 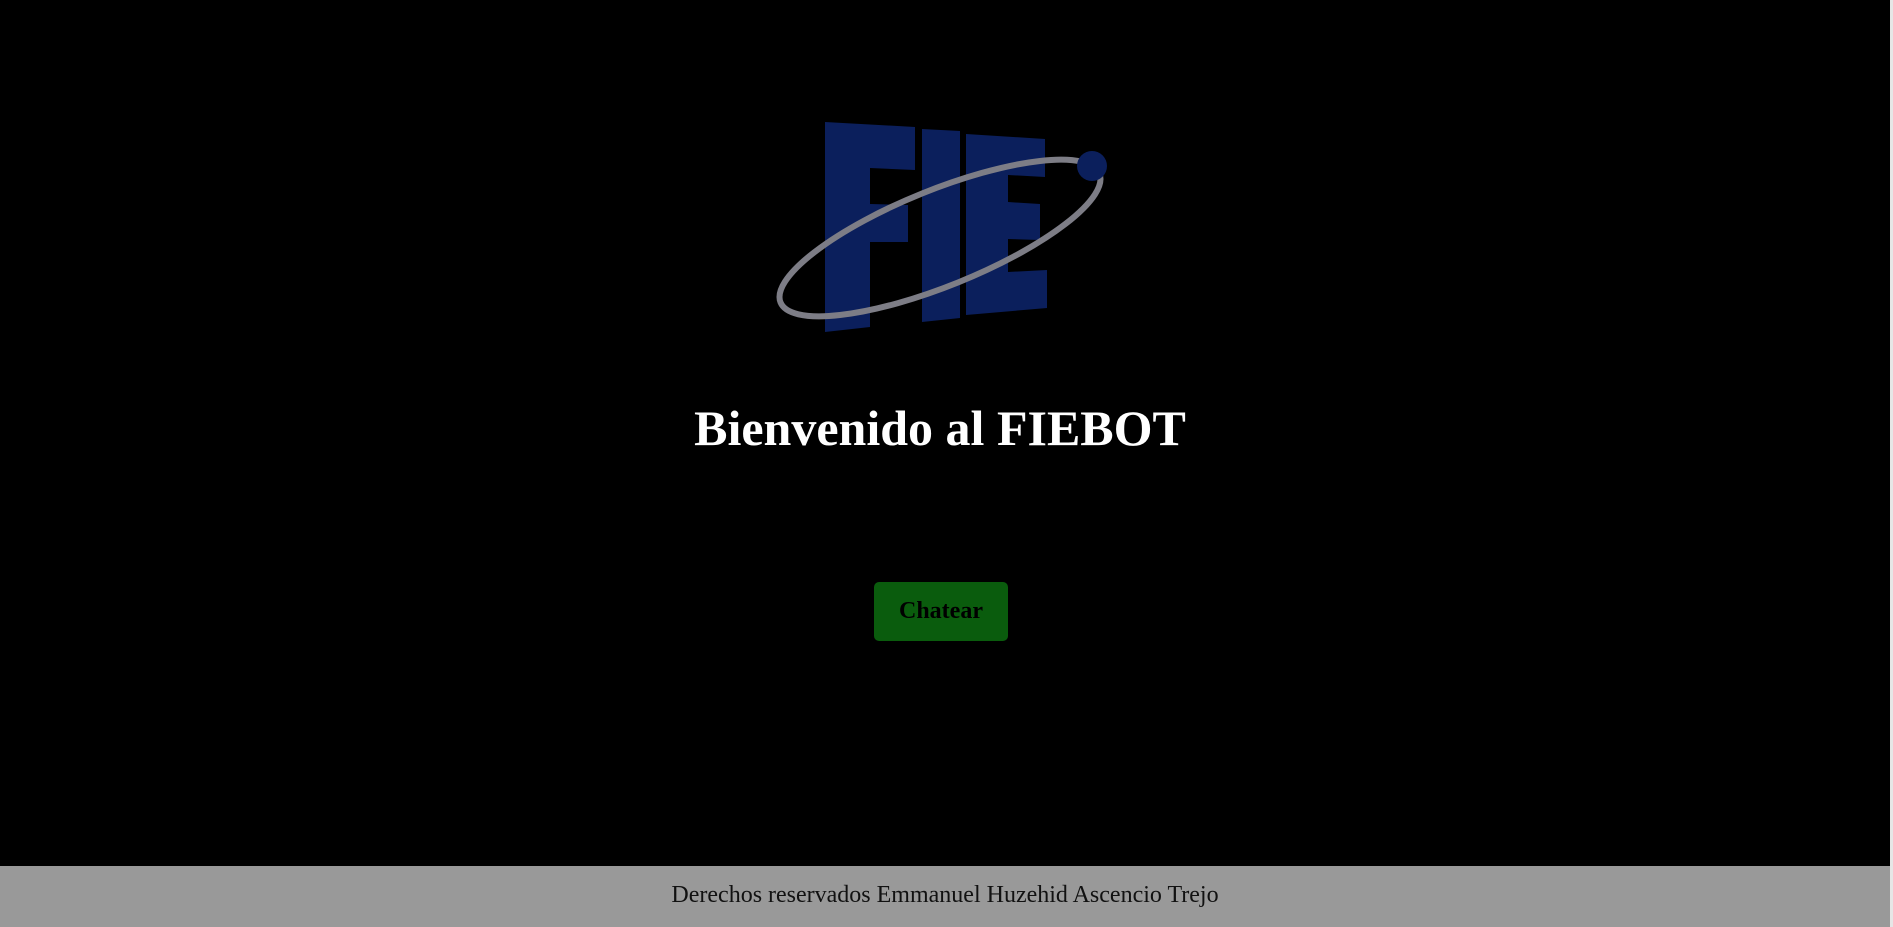 What do you see at coordinates (1092, 166) in the screenshot?
I see `logo-orbit-dot` at bounding box center [1092, 166].